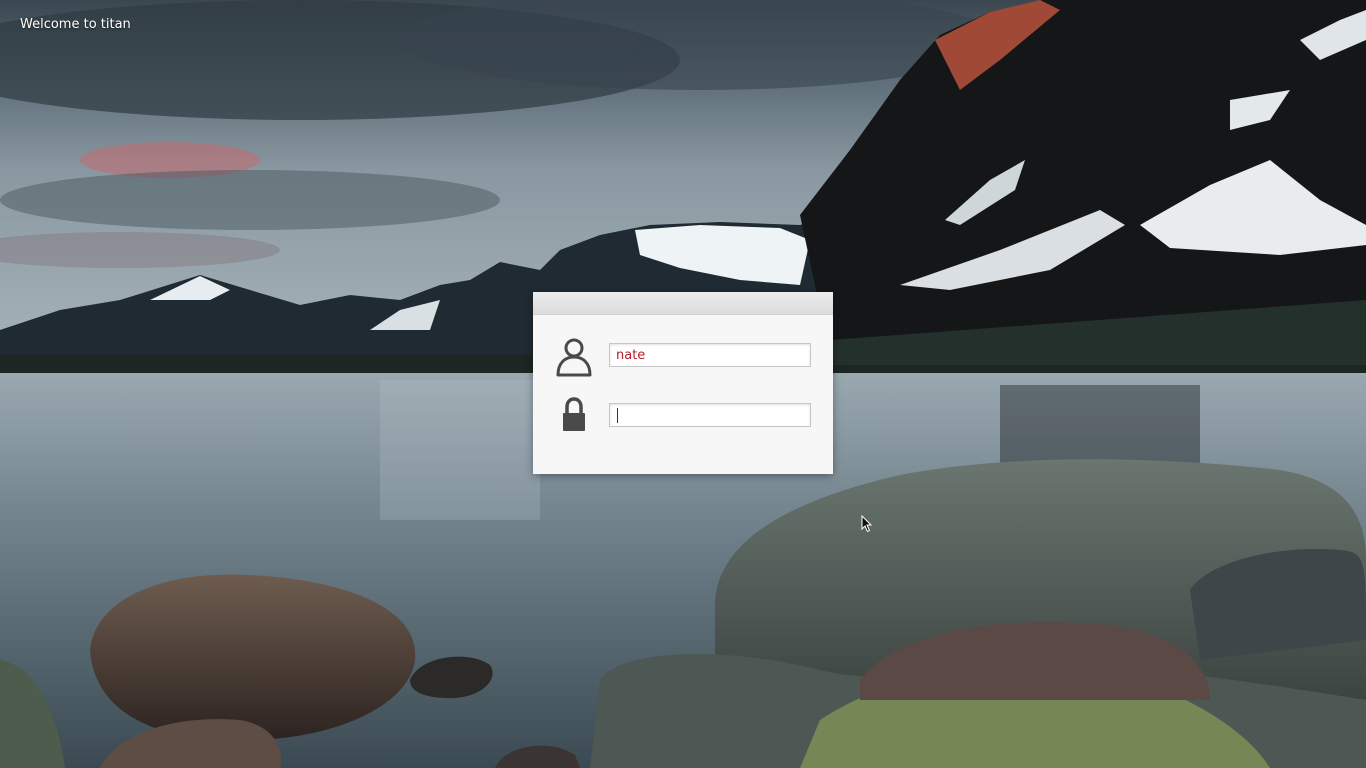 The height and width of the screenshot is (768, 1366). Describe the element at coordinates (574, 356) in the screenshot. I see `user-icon` at that location.